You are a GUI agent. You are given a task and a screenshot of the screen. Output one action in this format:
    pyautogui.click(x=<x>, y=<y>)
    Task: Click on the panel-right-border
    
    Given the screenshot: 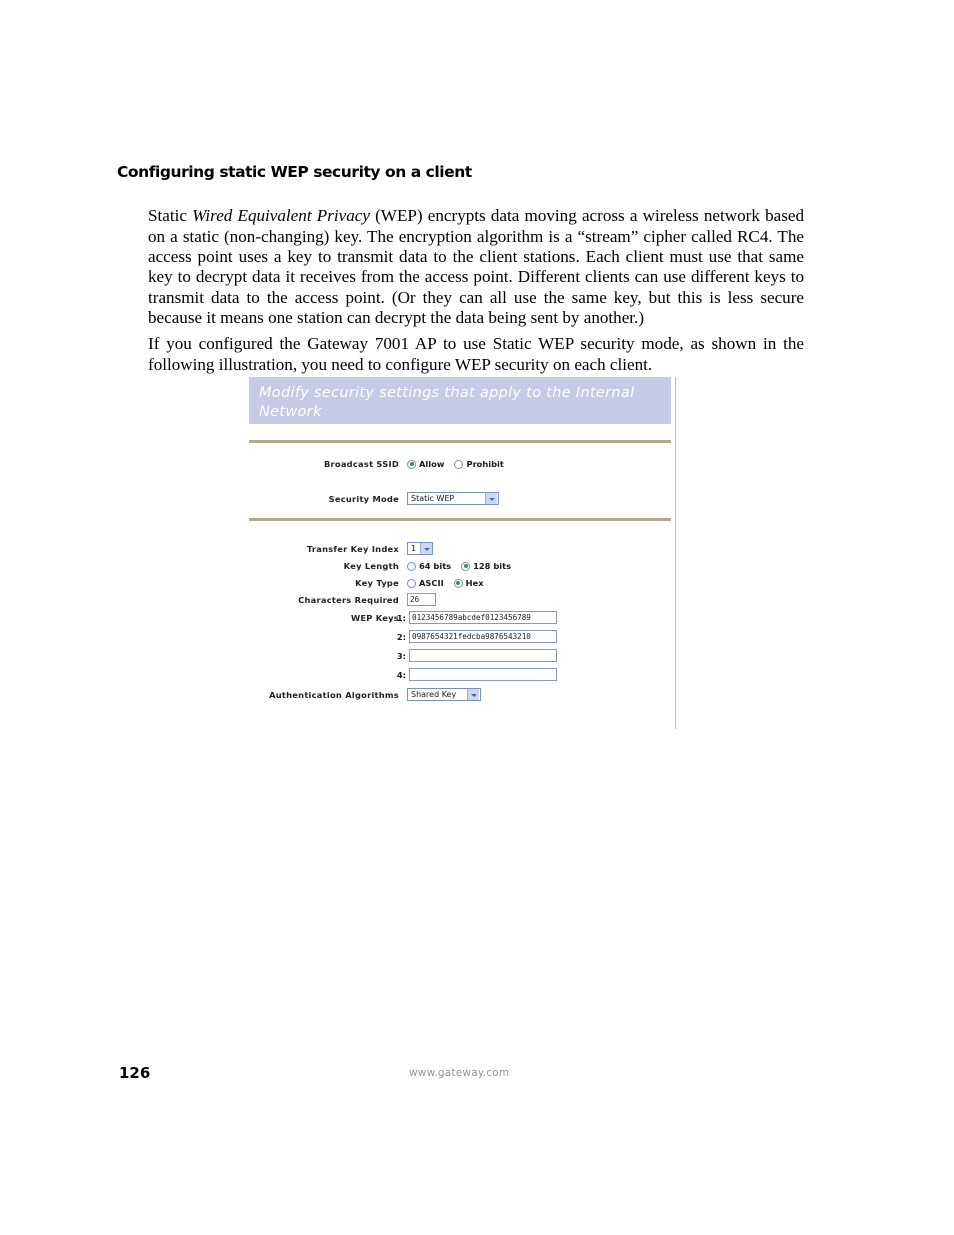 What is the action you would take?
    pyautogui.click(x=675, y=553)
    